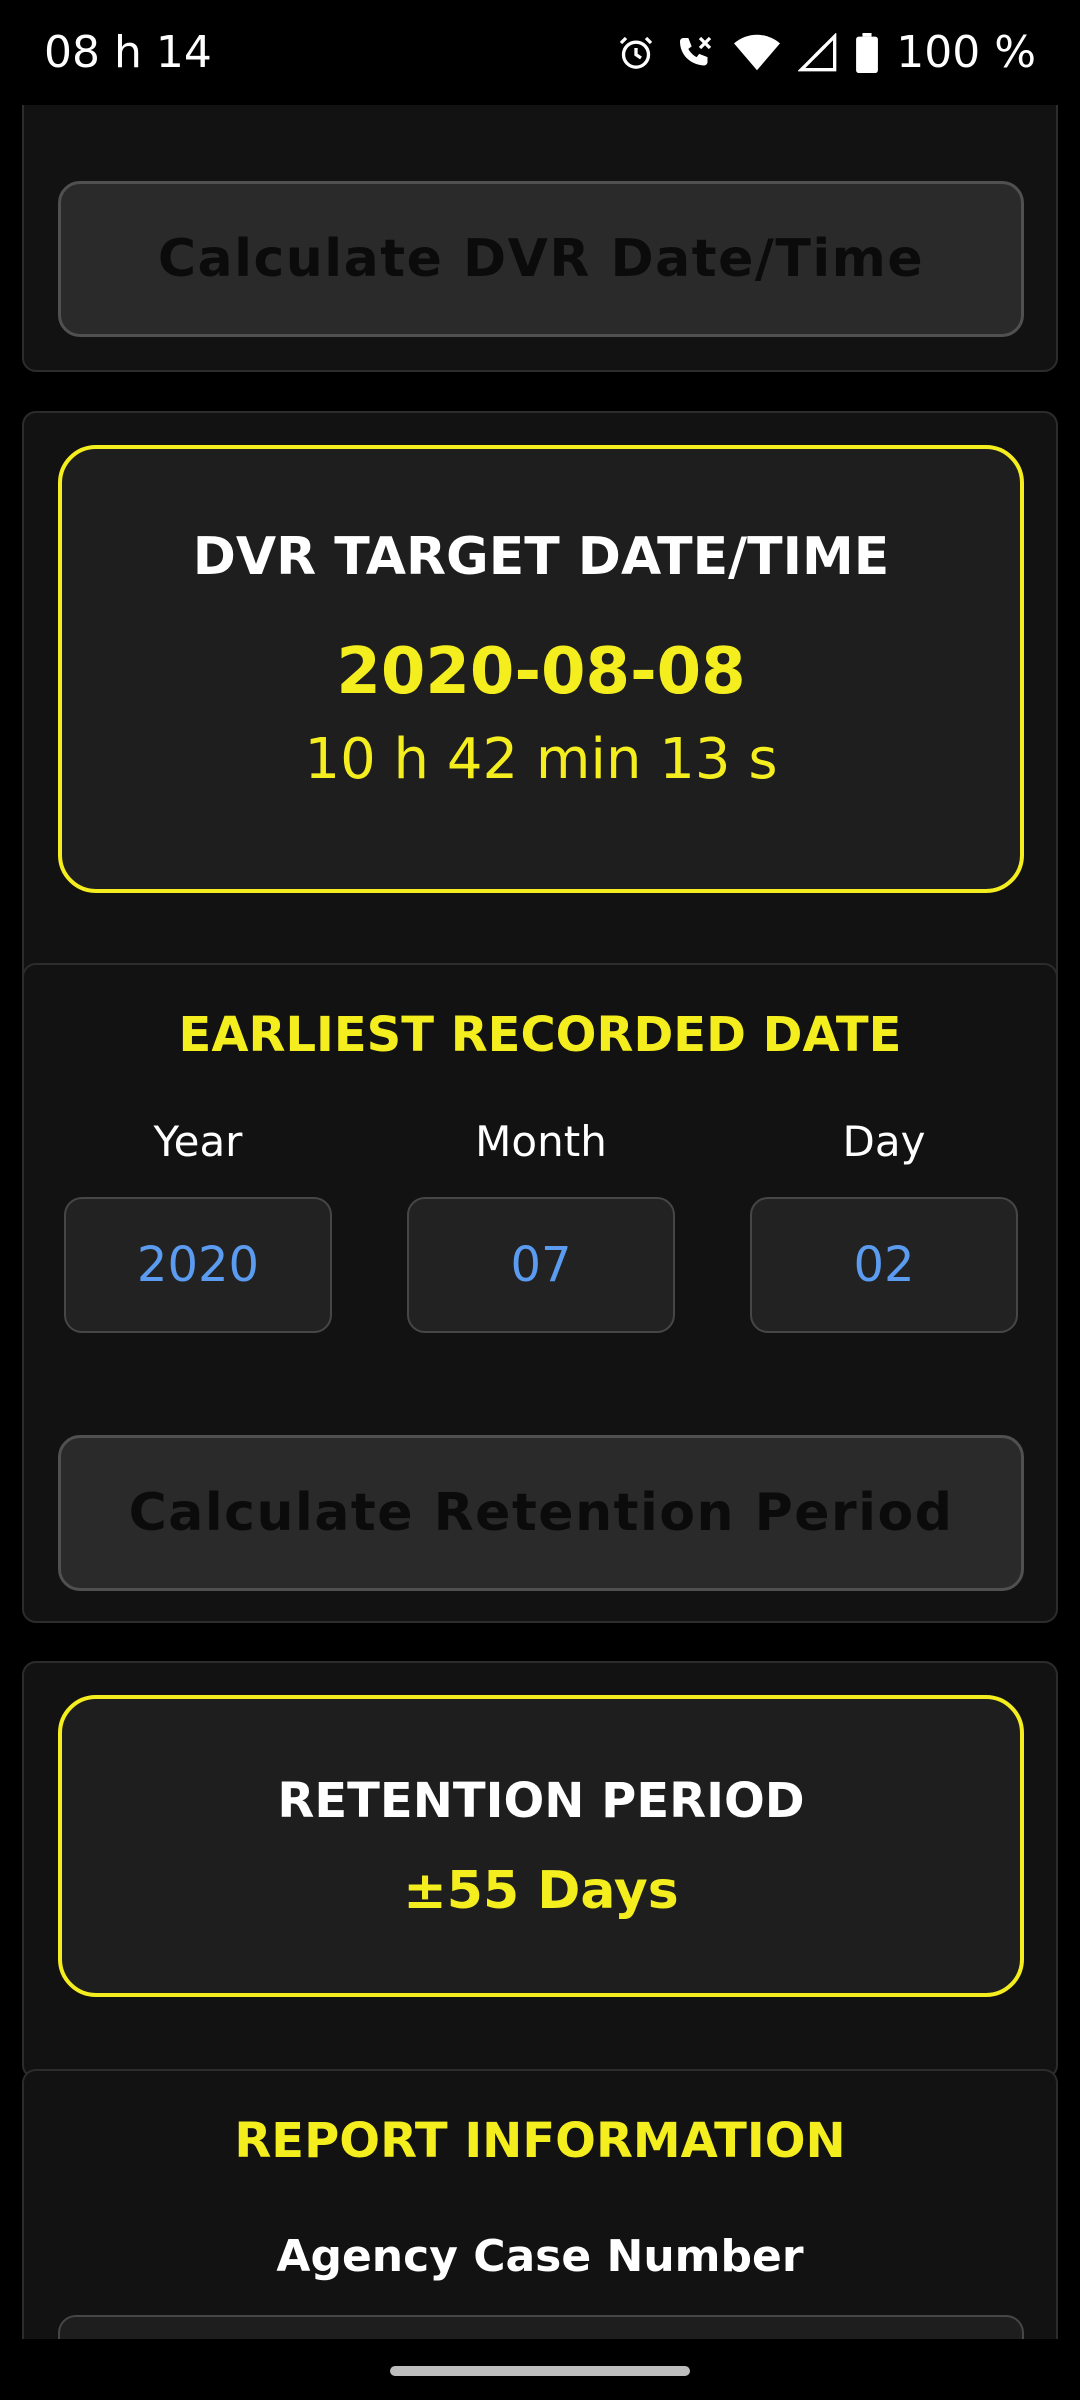 The height and width of the screenshot is (2400, 1080). I want to click on report-card: REPORT INFORMATION Agency Case Number, so click(540, 2204).